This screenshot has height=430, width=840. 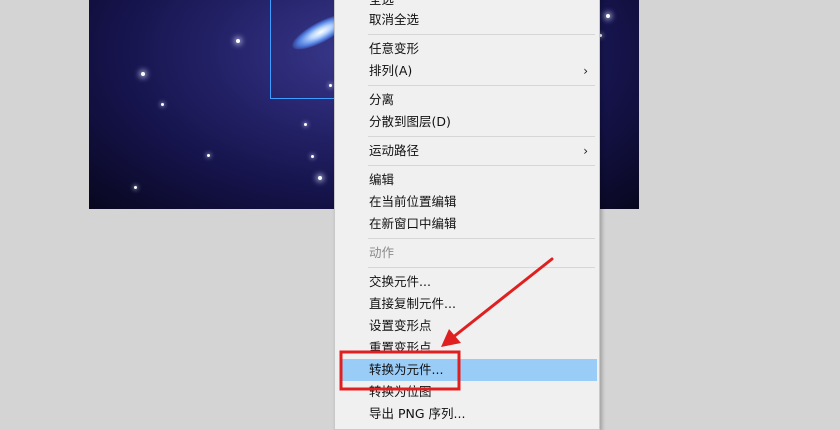 I want to click on menu-item-convert-to-bitmap: 转换为位图, so click(x=467, y=392).